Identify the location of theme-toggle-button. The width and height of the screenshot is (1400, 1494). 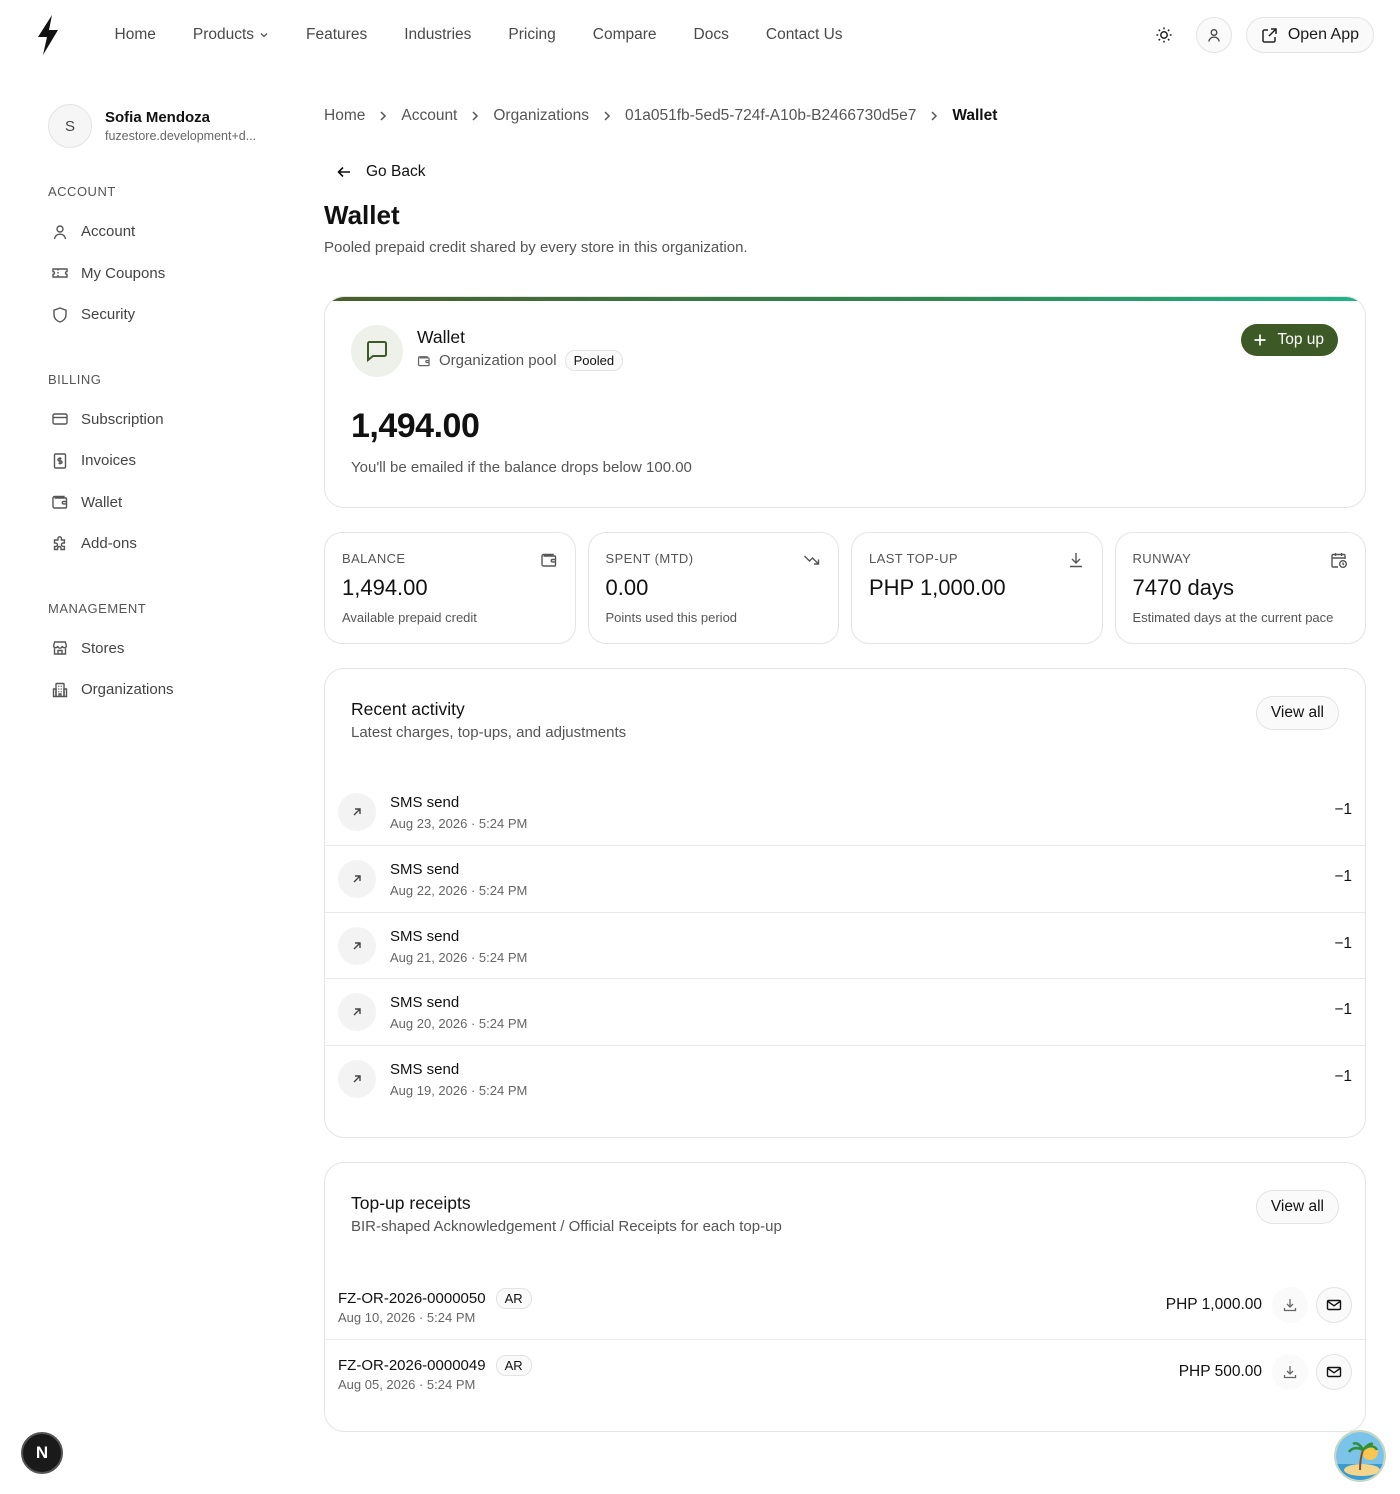
(1164, 35).